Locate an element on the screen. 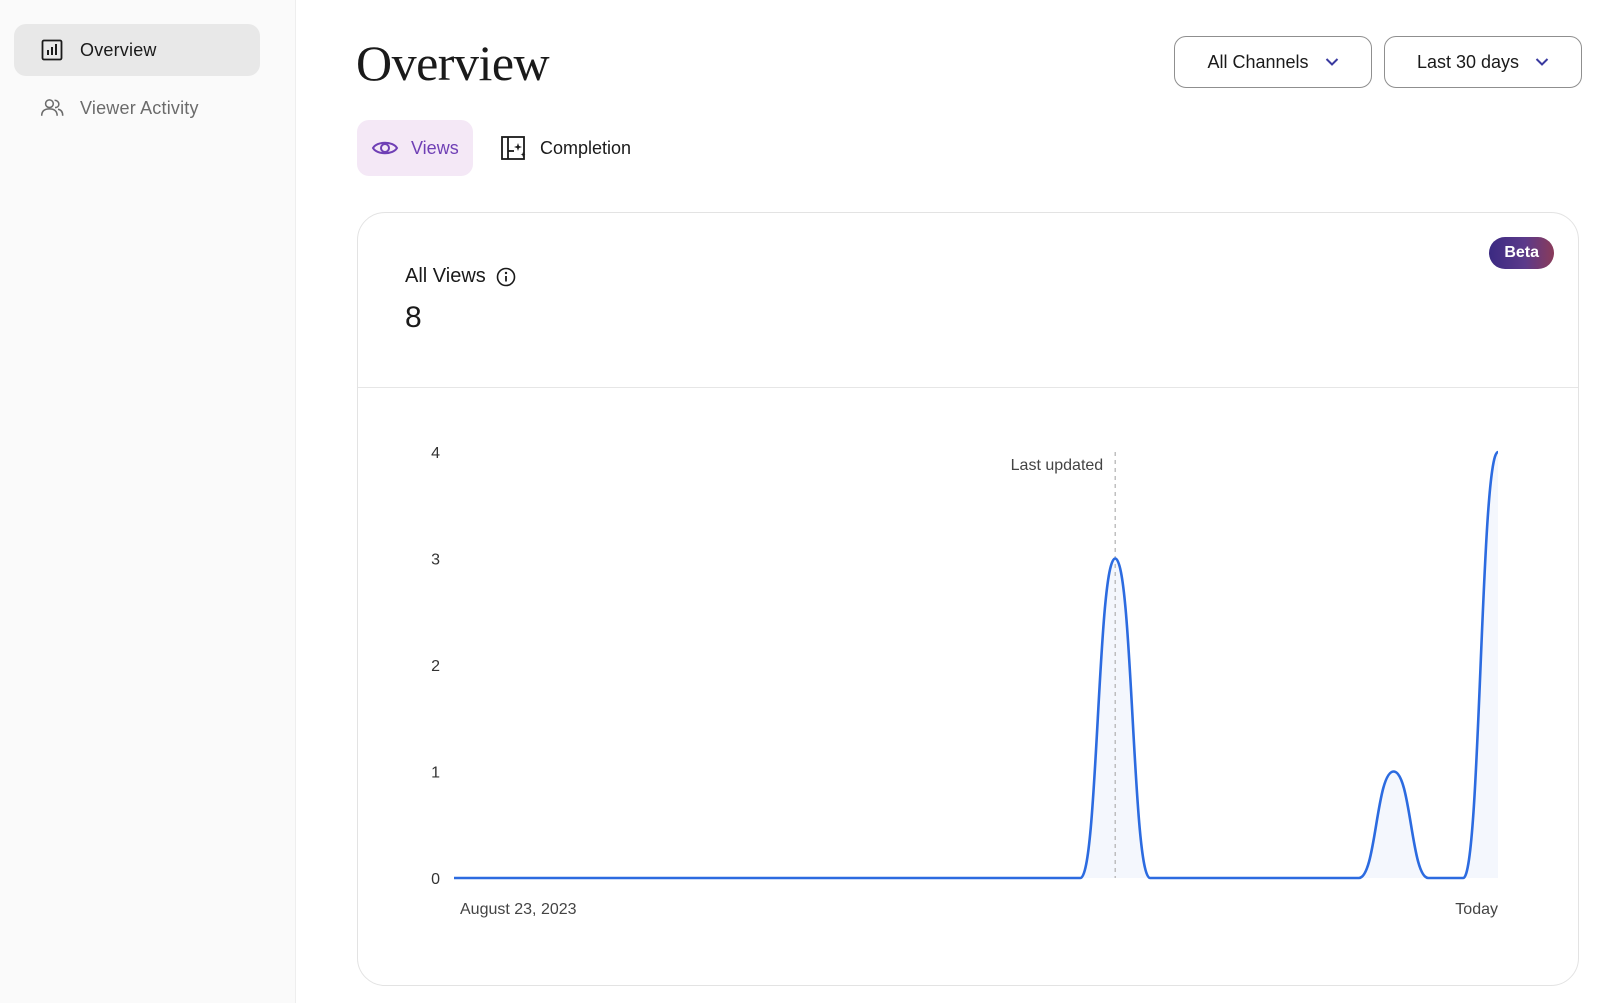 Image resolution: width=1600 pixels, height=1003 pixels. sidebar-item-overview: Overview is located at coordinates (137, 50).